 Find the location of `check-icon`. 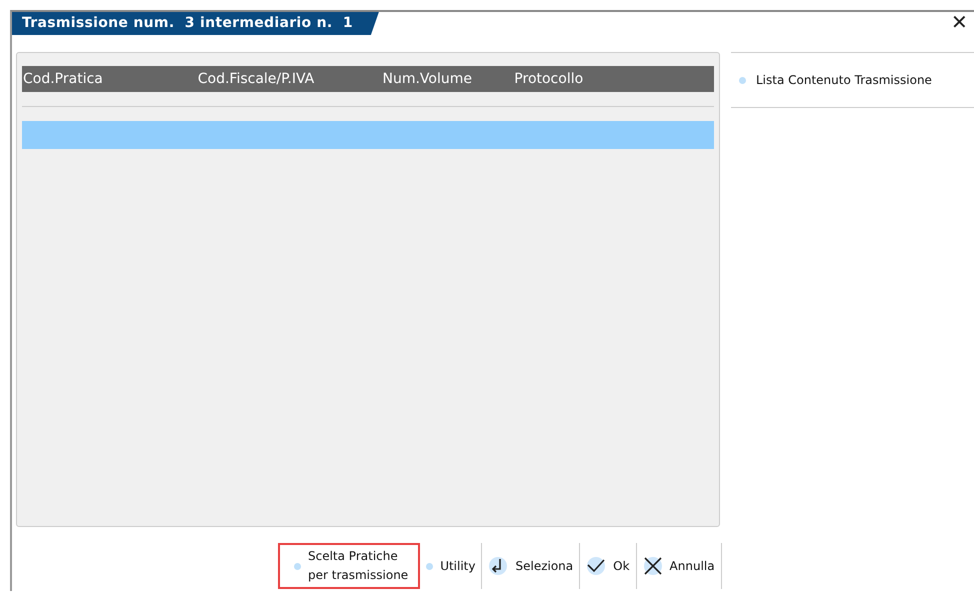

check-icon is located at coordinates (596, 566).